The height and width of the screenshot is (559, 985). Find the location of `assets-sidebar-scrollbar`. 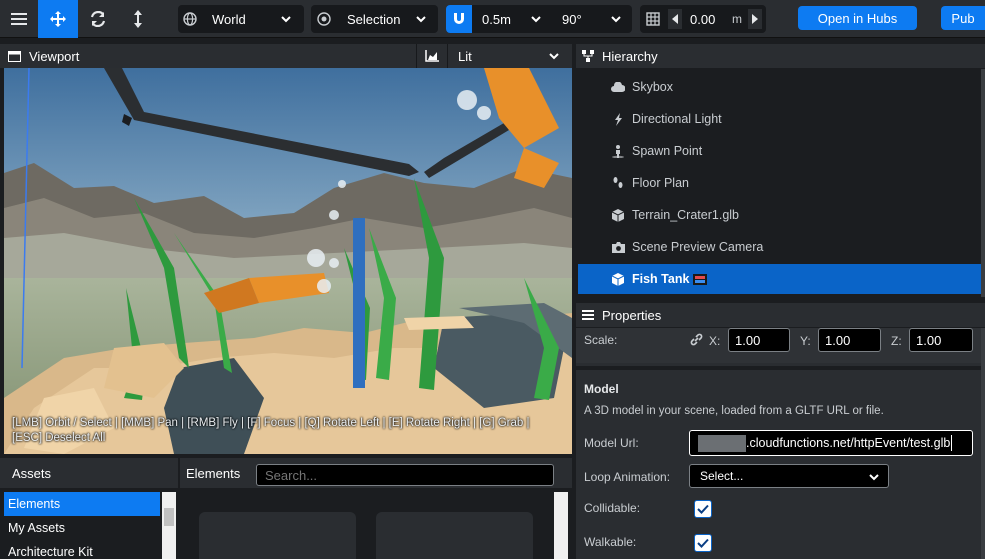

assets-sidebar-scrollbar is located at coordinates (169, 525).